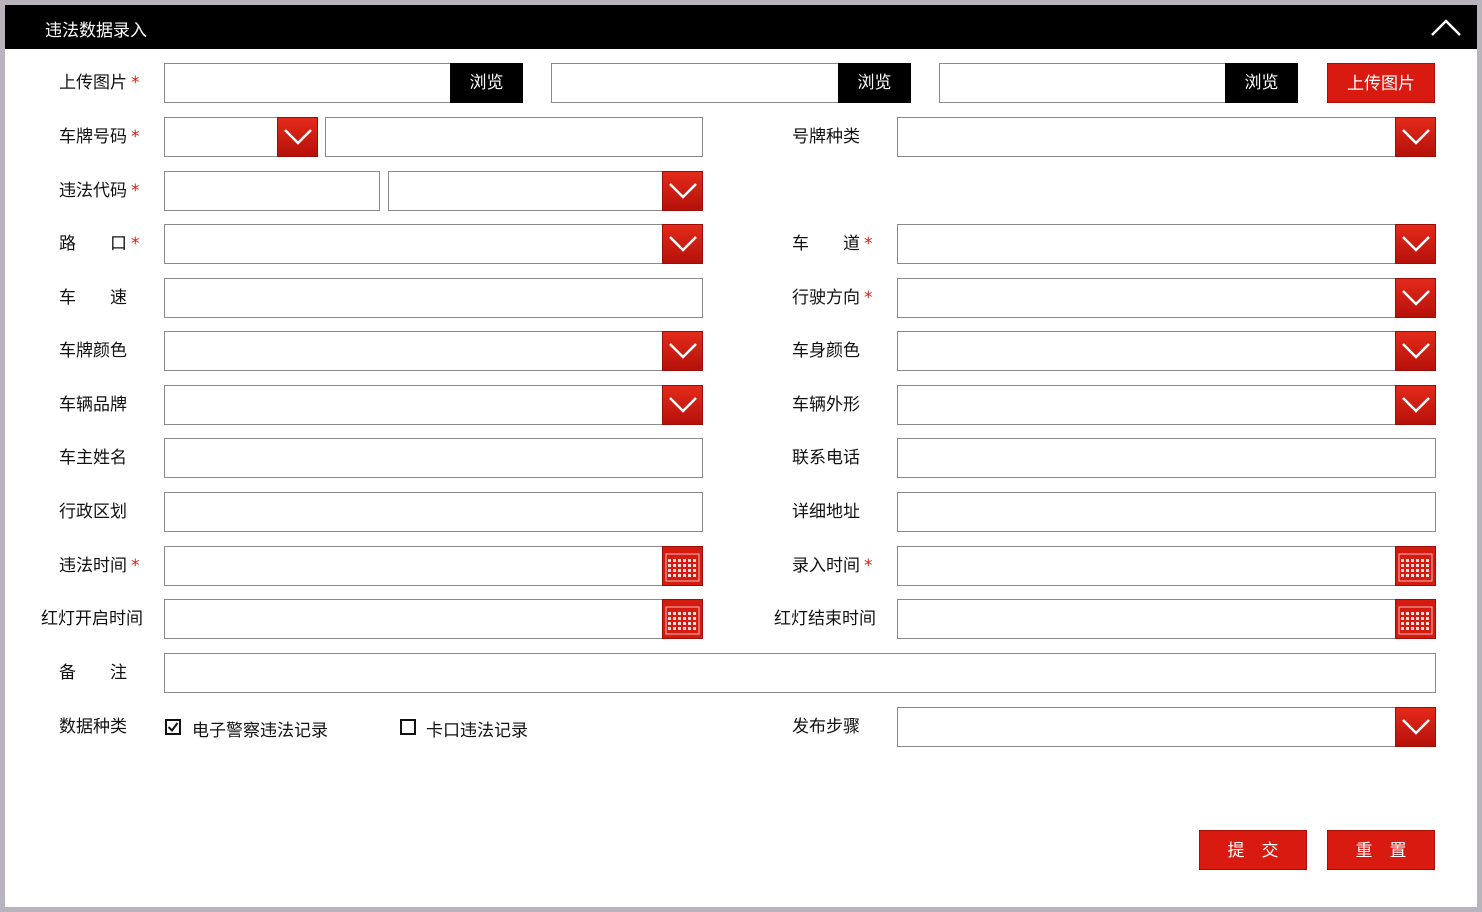  I want to click on crossing-label-wrap: 路 口 *, so click(99, 244).